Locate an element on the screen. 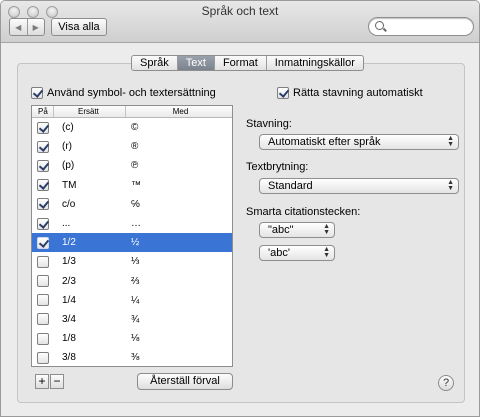 This screenshot has height=417, width=480. row-replace-cell: (r) is located at coordinates (67, 147).